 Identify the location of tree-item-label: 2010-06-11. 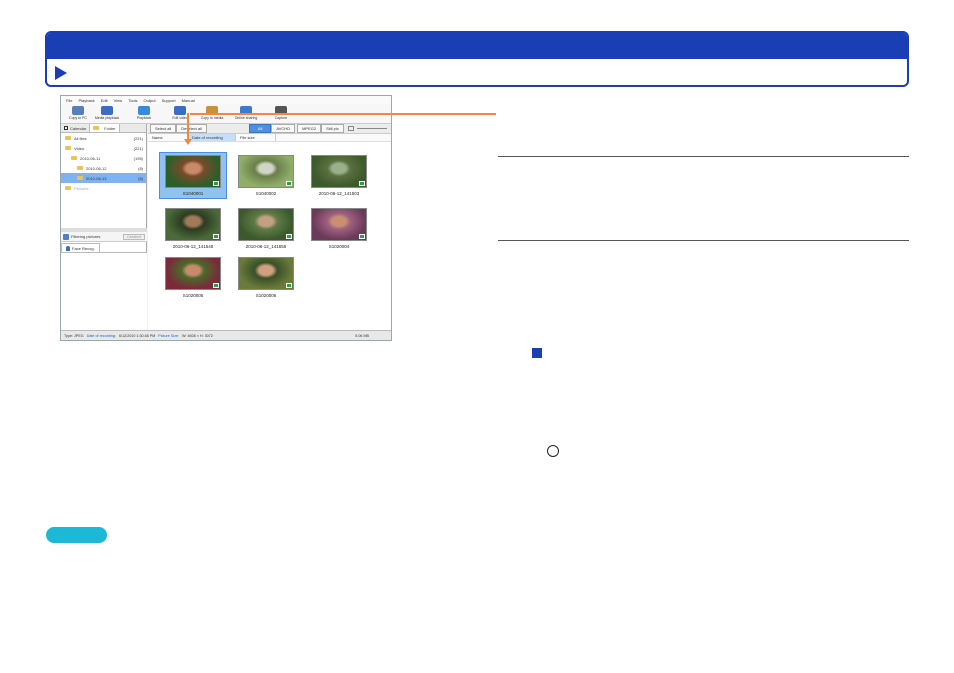
(90, 158).